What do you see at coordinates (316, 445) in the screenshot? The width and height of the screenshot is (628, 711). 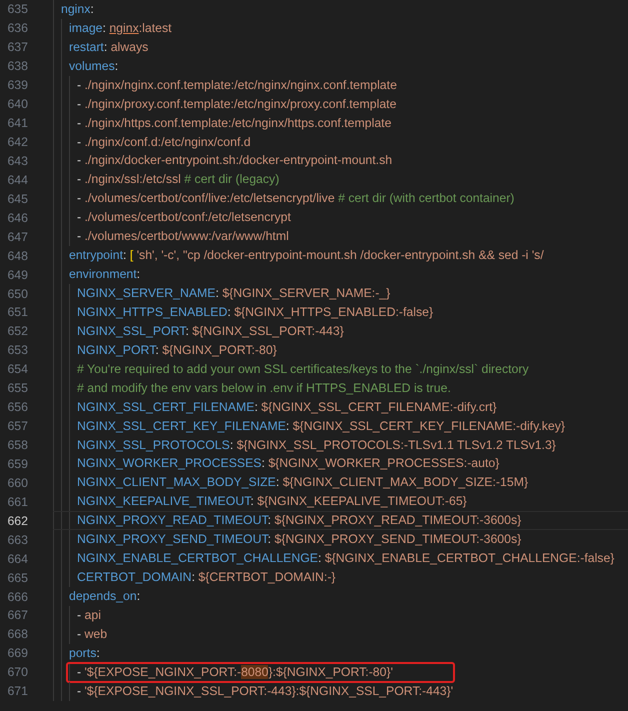 I see `code-line: NGINX_SSL_PROTOCOLS: ${NGINX_SSL_PROTOCOLS:-TLSv1.1 TLSv1.2 TLSv1.3}` at bounding box center [316, 445].